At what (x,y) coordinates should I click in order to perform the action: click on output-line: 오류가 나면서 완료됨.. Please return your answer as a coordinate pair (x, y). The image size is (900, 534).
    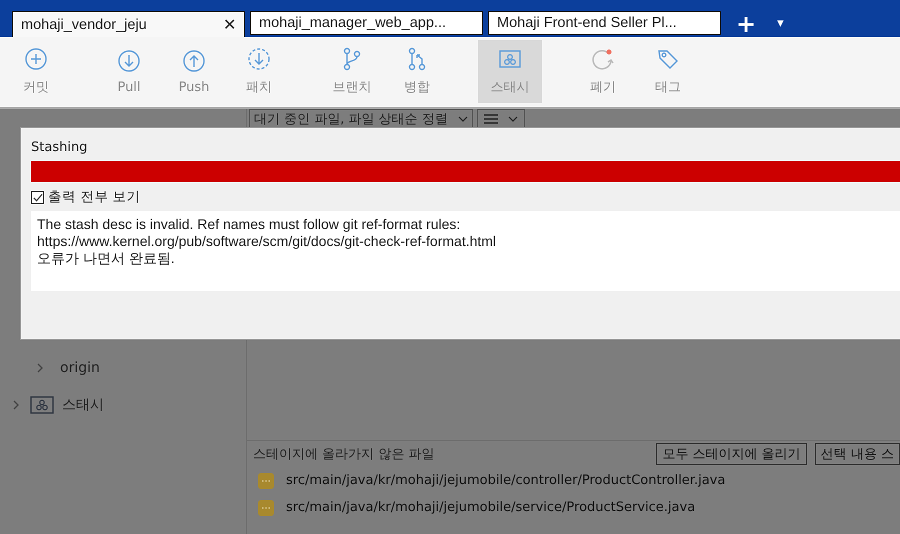
    Looking at the image, I should click on (106, 258).